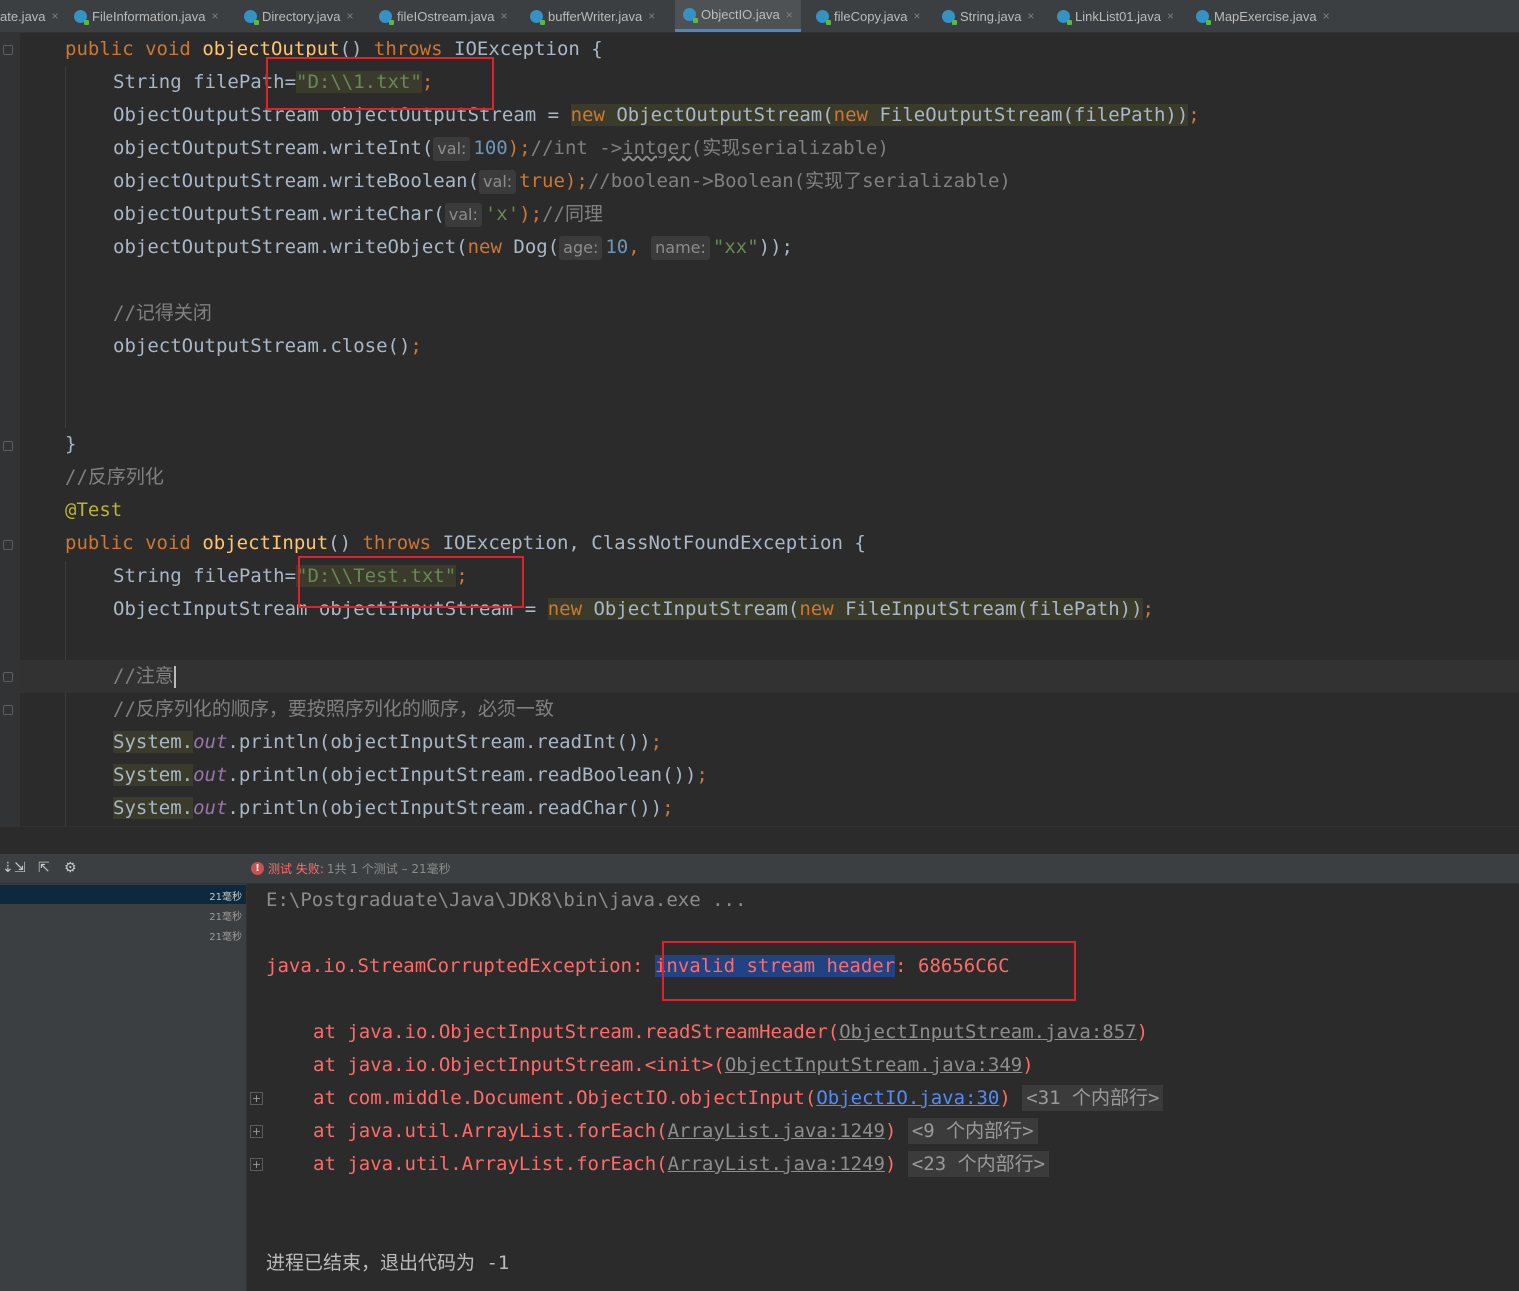  What do you see at coordinates (333, 709) in the screenshot?
I see `code-line-17: //反序列化的顺序，要按照序列化的顺序，必须一致` at bounding box center [333, 709].